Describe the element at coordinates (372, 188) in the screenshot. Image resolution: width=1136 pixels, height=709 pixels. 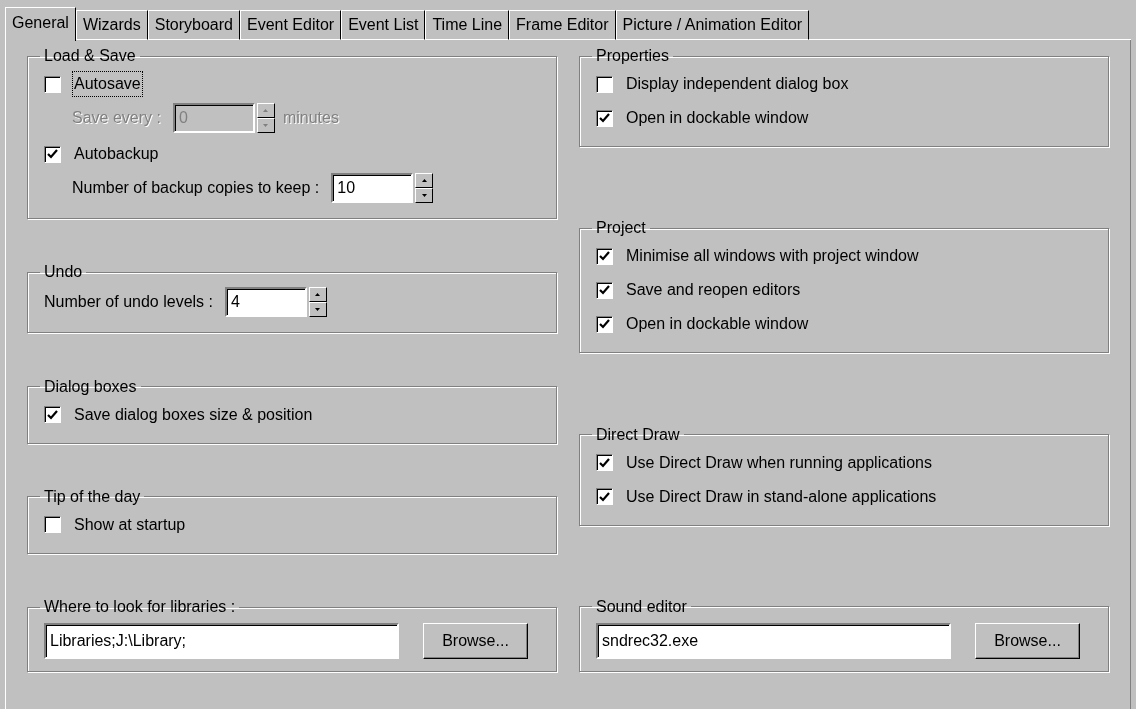
I see `number-field: 10` at that location.